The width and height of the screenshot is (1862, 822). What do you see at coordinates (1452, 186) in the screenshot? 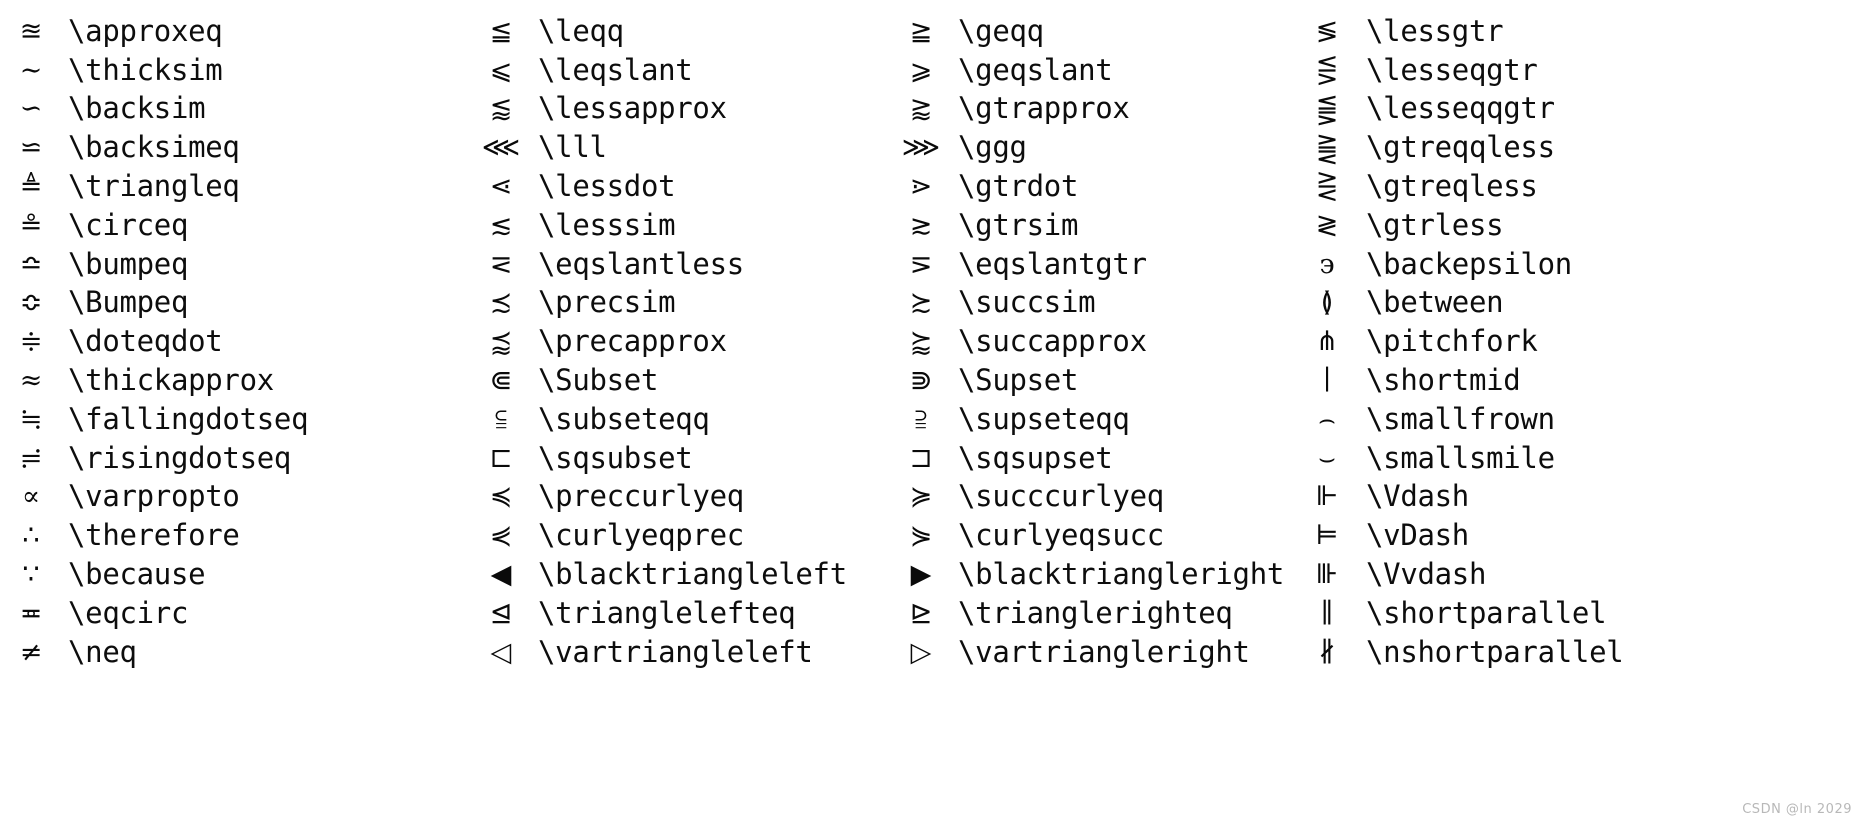
I see `latex-command-label: \gtreqless` at bounding box center [1452, 186].